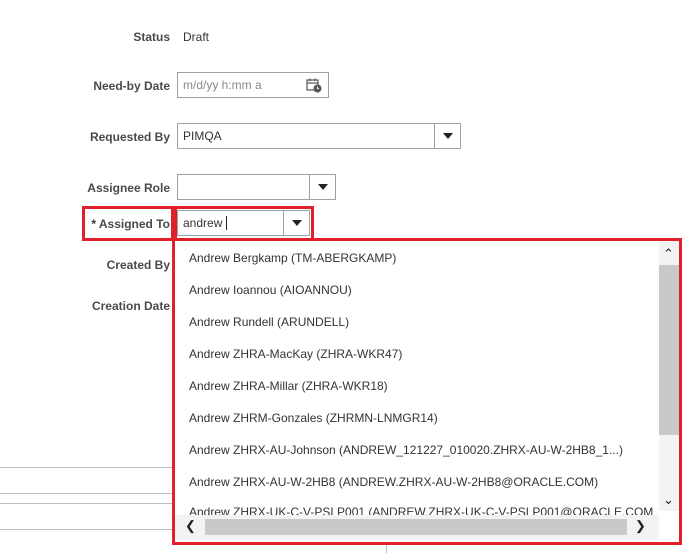 This screenshot has height=553, width=694. I want to click on requested-by-select: PIMQA, so click(319, 136).